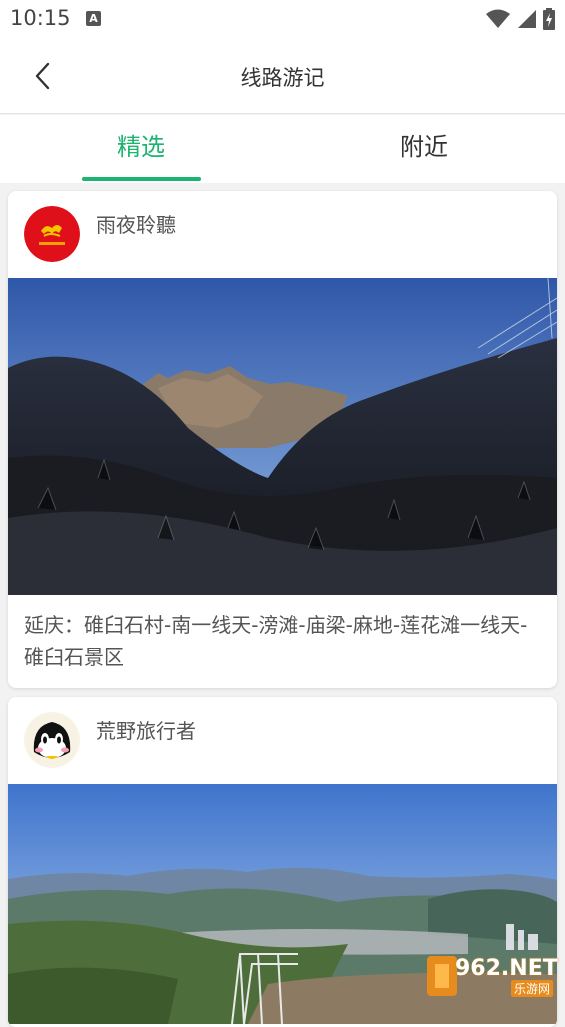 This screenshot has height=1027, width=565. Describe the element at coordinates (282, 234) in the screenshot. I see `post-header: 雨夜聆聽` at that location.